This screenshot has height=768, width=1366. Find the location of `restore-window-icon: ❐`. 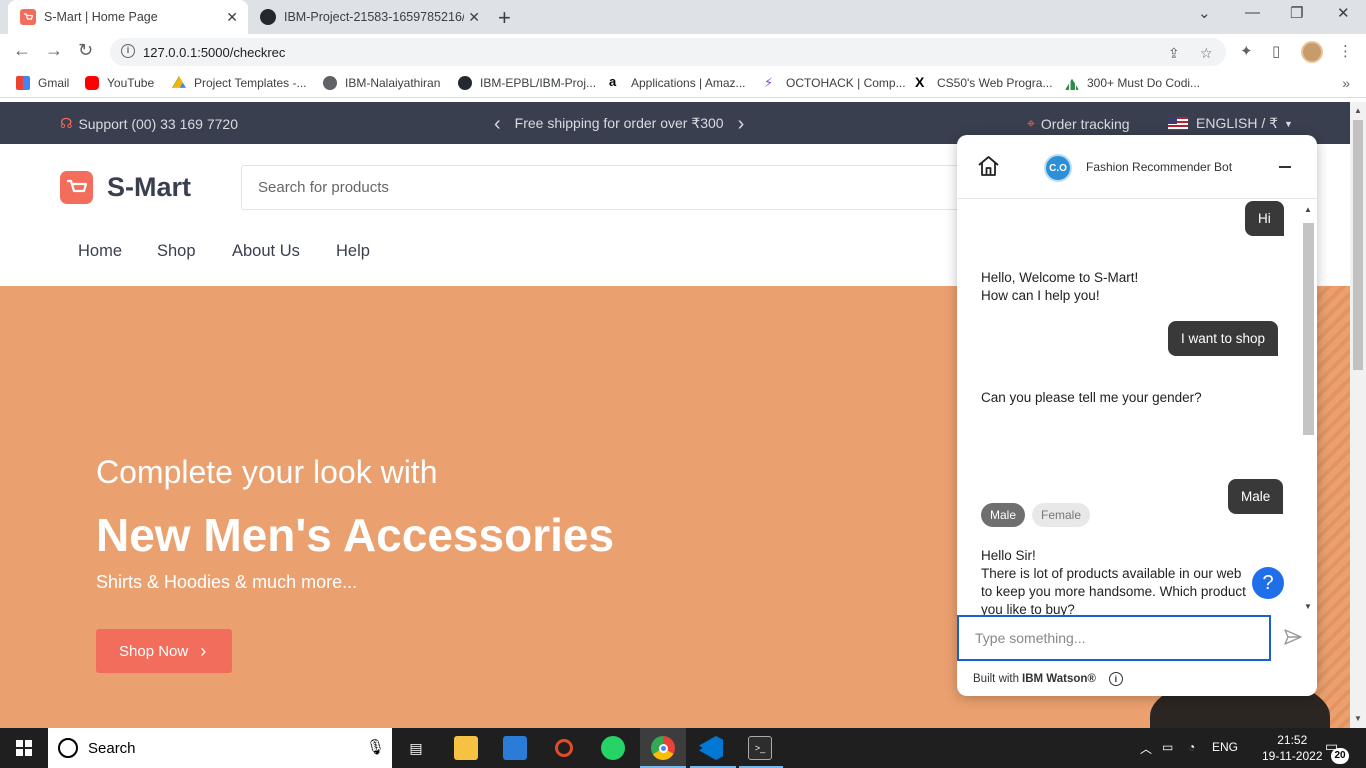

restore-window-icon: ❐ is located at coordinates (1296, 13).